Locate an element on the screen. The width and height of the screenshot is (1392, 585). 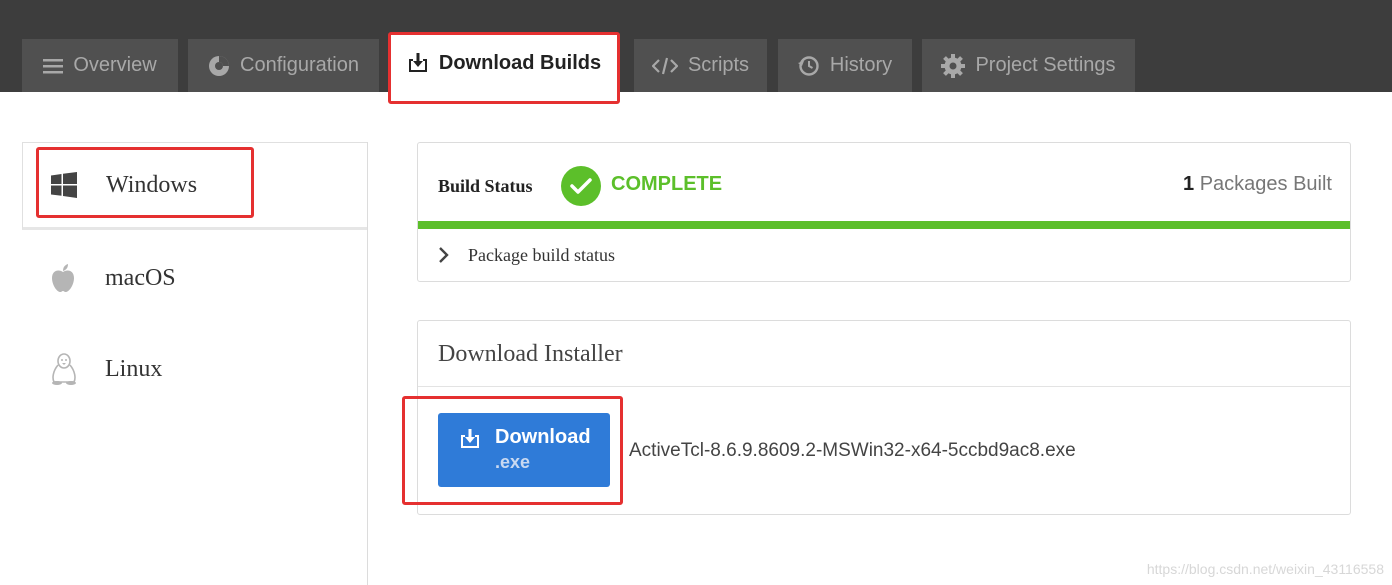
platform-item-windows: Windows is located at coordinates (194, 186).